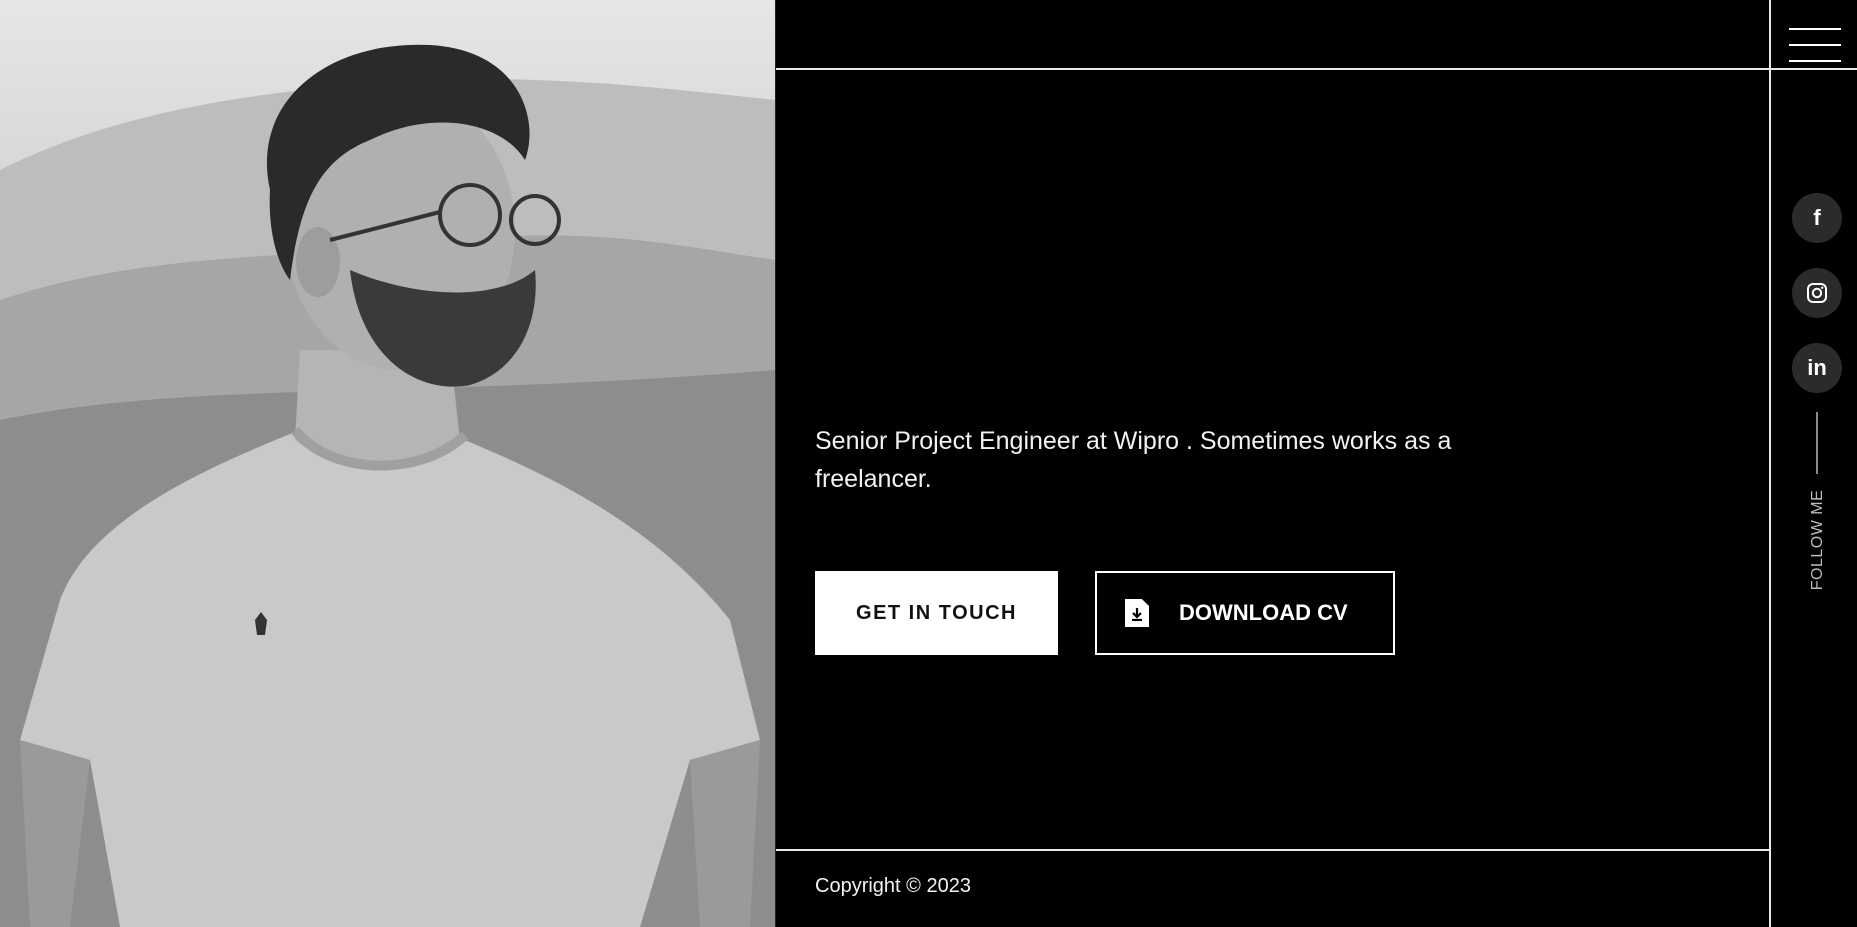 Image resolution: width=1857 pixels, height=927 pixels. What do you see at coordinates (1273, 850) in the screenshot?
I see `footer-divider` at bounding box center [1273, 850].